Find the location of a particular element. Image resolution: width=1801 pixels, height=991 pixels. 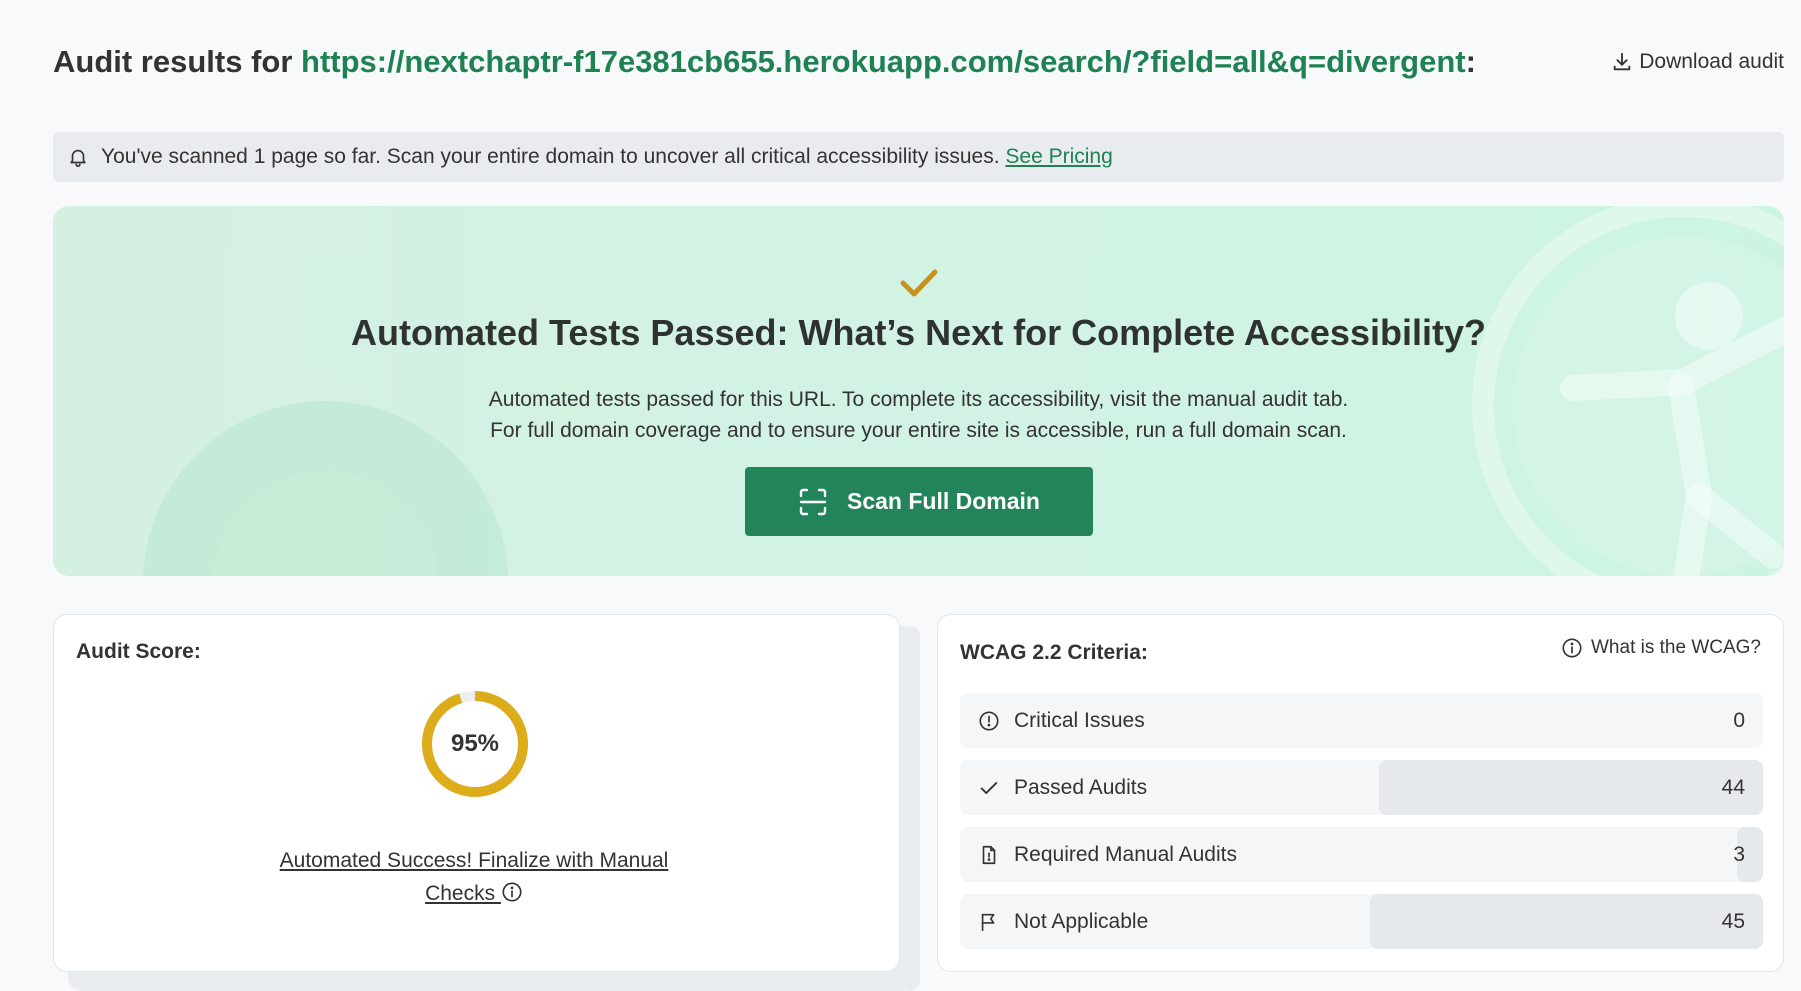

card-shadow is located at coordinates (910, 808).